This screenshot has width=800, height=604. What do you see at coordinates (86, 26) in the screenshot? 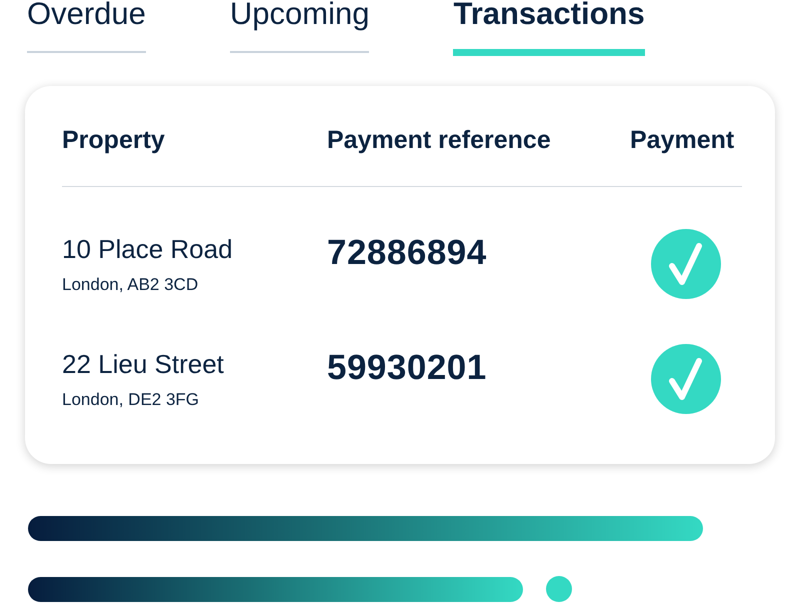
I see `tab: Overdue` at bounding box center [86, 26].